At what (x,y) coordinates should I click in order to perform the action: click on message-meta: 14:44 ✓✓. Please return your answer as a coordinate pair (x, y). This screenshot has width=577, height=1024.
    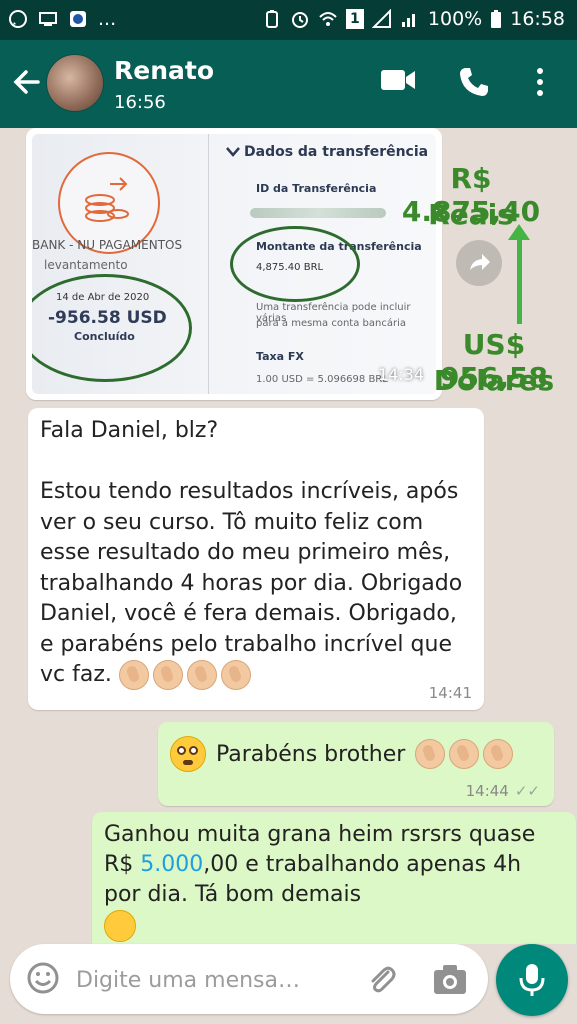
    Looking at the image, I should click on (503, 791).